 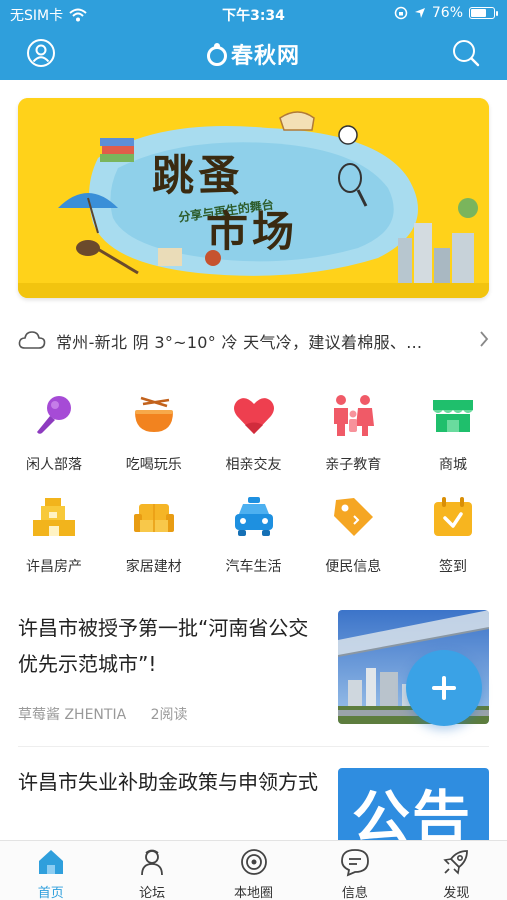 What do you see at coordinates (355, 863) in the screenshot?
I see `message-icon` at bounding box center [355, 863].